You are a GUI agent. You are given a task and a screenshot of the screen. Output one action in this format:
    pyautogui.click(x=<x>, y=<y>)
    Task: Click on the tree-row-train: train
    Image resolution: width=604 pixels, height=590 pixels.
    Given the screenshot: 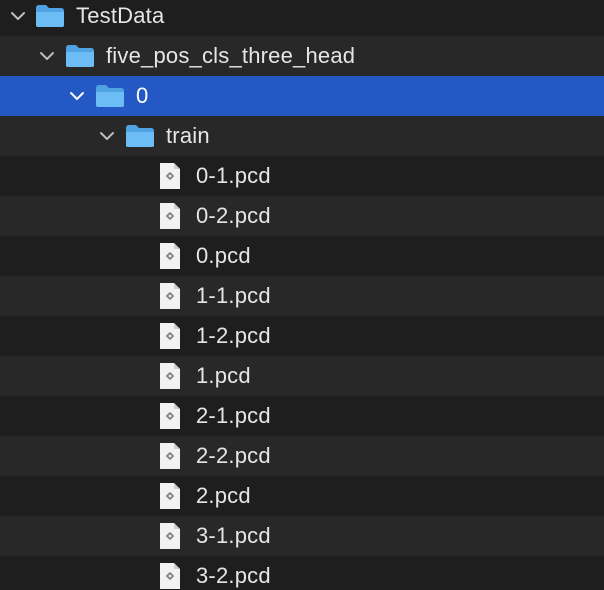 What is the action you would take?
    pyautogui.click(x=302, y=136)
    